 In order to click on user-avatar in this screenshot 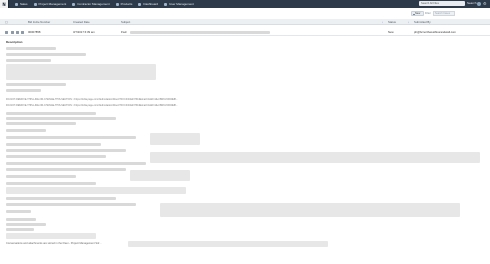, I will do `click(479, 4)`.